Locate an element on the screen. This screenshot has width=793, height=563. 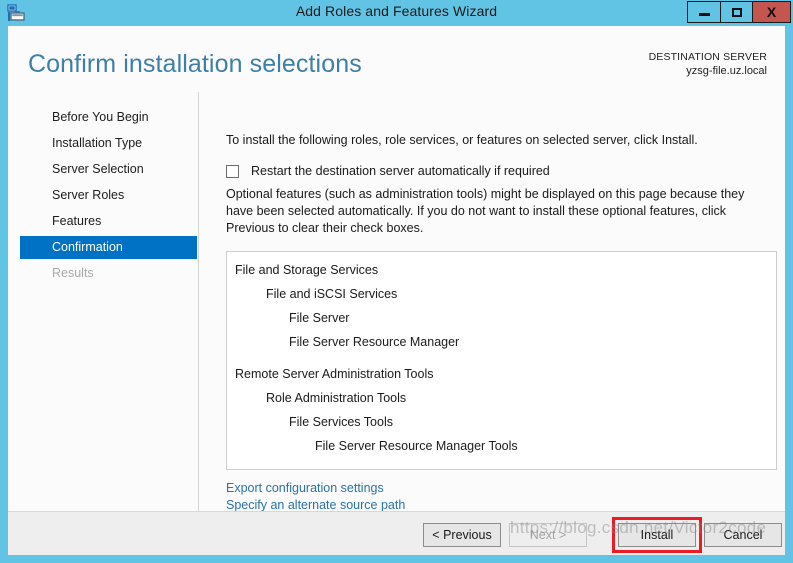
wizard-footer: < Previous Next > Install Cancel is located at coordinates (396, 533).